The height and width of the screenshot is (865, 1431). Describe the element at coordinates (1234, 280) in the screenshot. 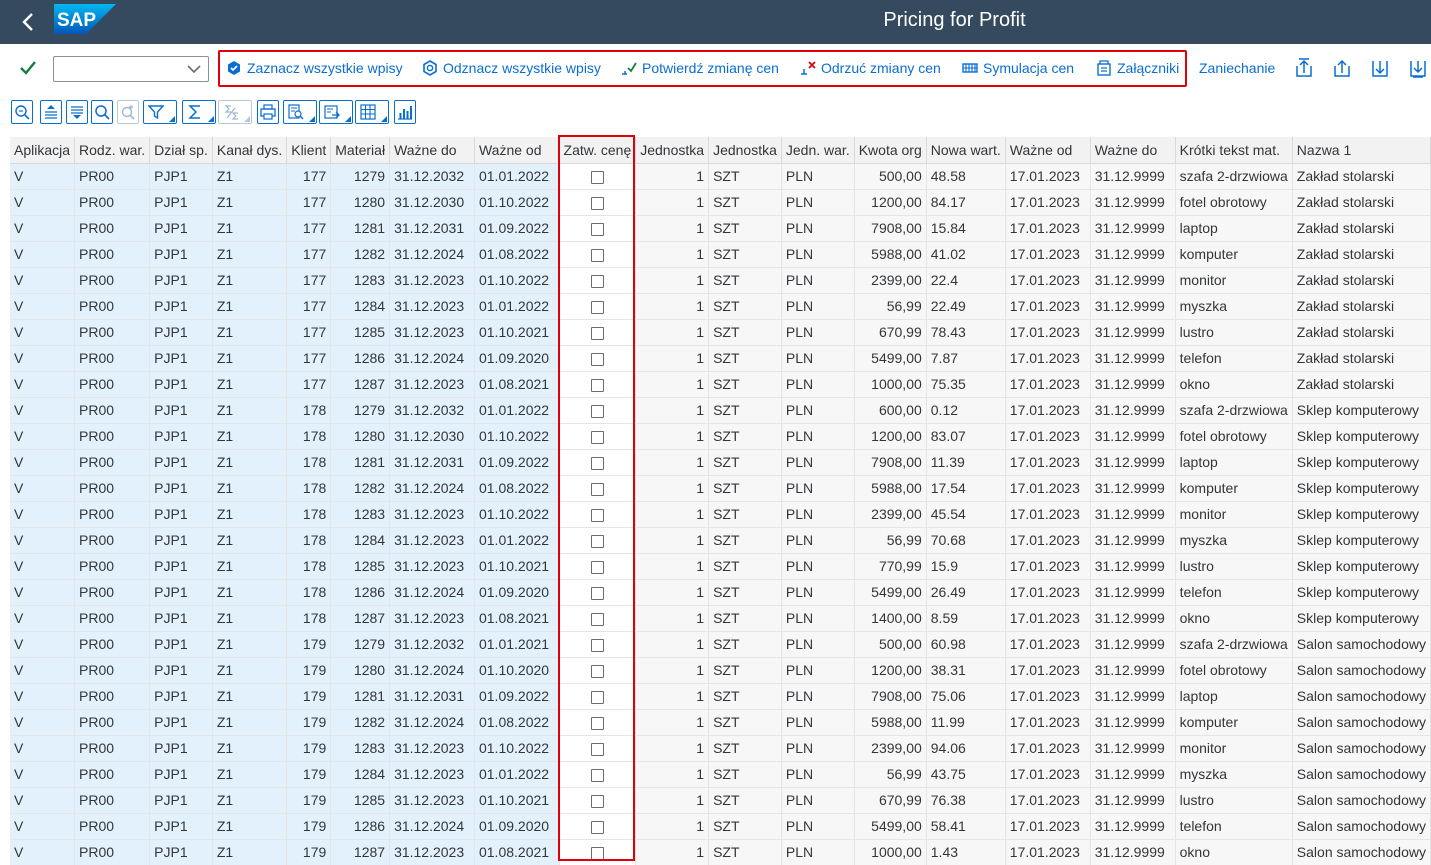

I see `table-cell: monitor` at that location.